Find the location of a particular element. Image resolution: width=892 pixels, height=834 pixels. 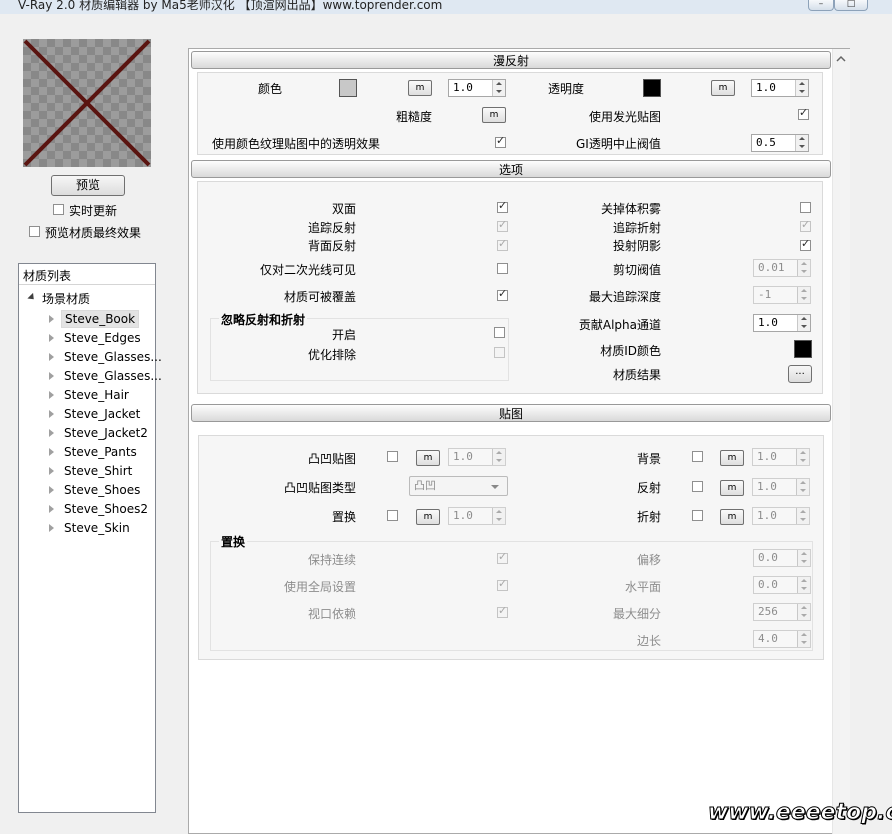

material-id-color-swatch is located at coordinates (803, 349).